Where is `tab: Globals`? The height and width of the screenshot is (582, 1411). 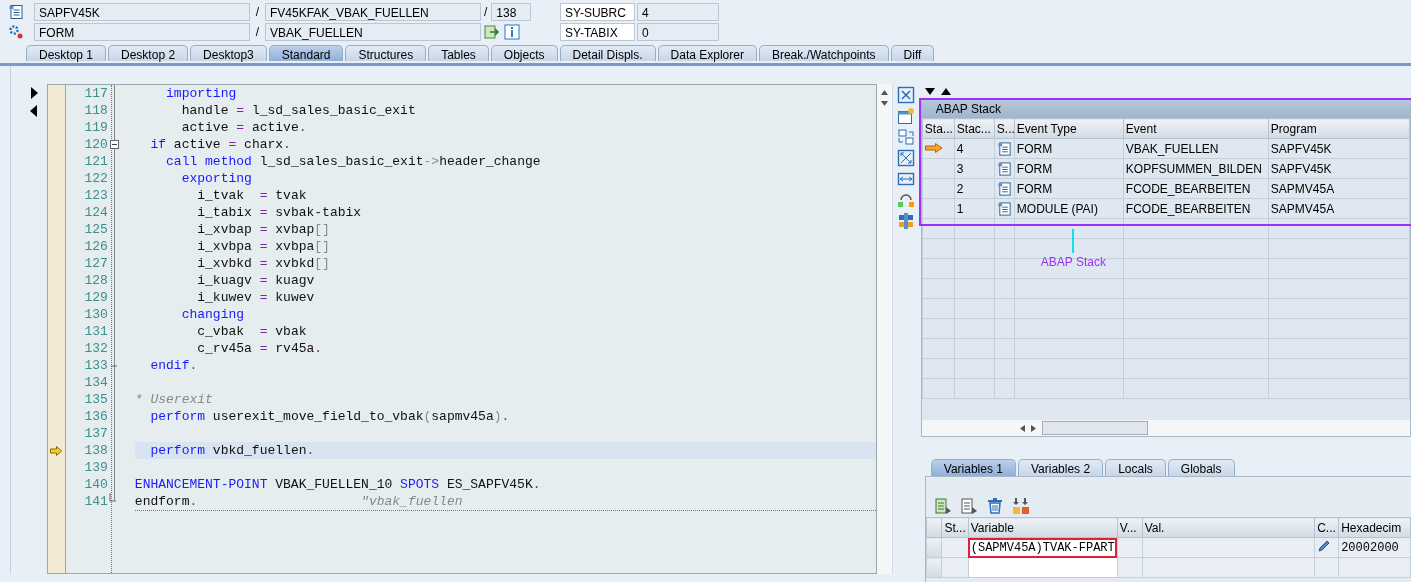
tab: Globals is located at coordinates (1201, 467).